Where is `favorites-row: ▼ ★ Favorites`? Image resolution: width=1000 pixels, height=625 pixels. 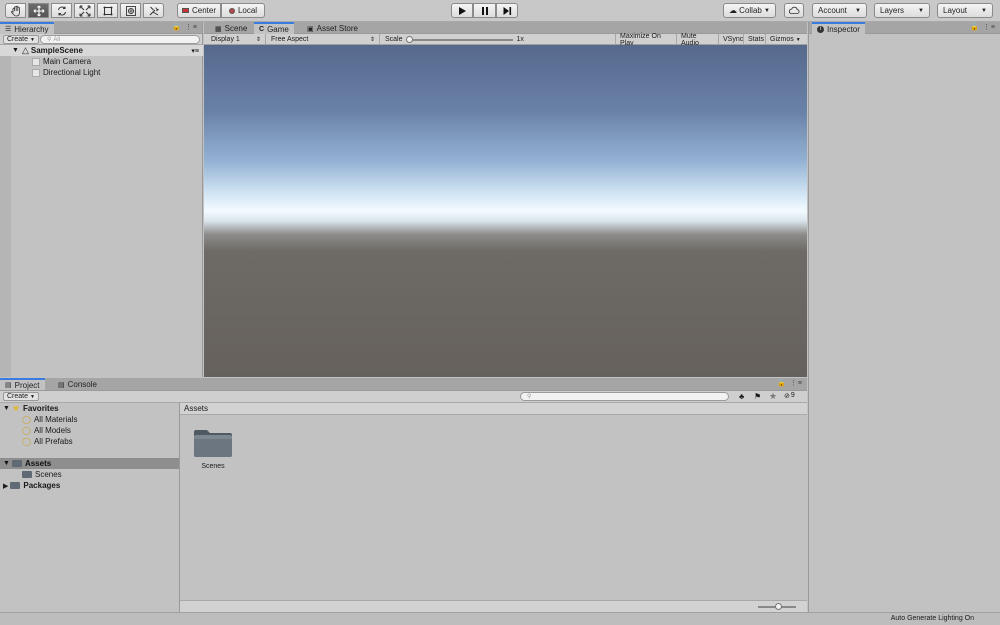
favorites-row: ▼ ★ Favorites is located at coordinates (89, 408).